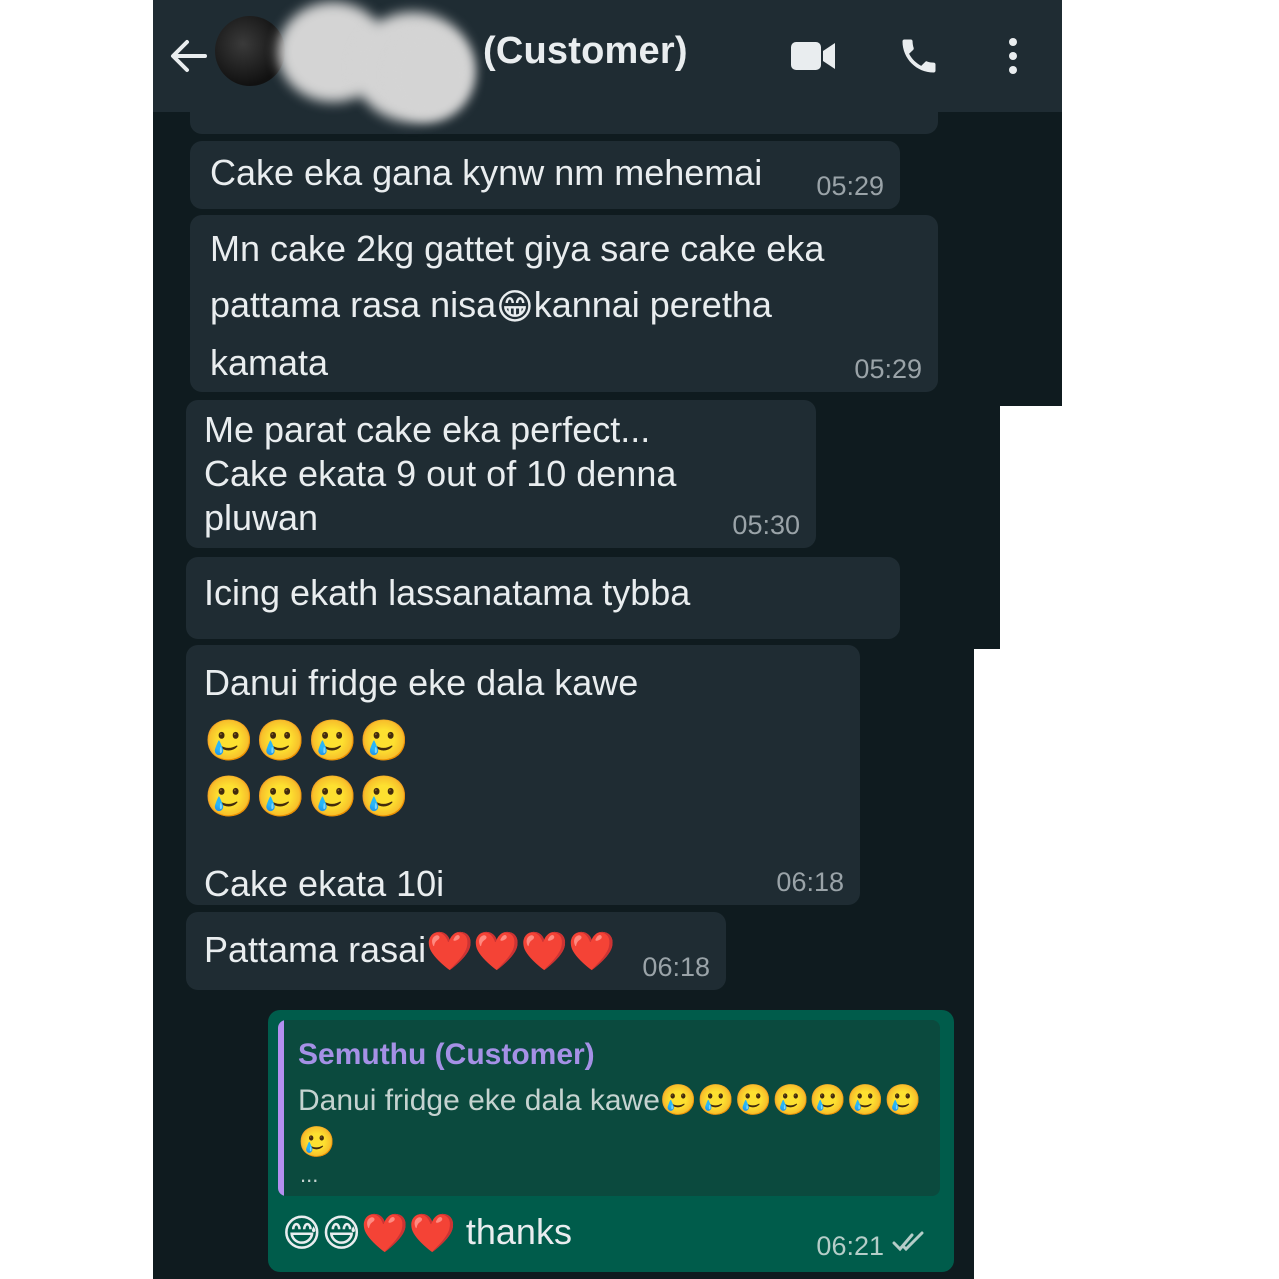 The width and height of the screenshot is (1279, 1279). I want to click on message-line: Mn cake 2kg gattet giya sare cake eka, so click(517, 248).